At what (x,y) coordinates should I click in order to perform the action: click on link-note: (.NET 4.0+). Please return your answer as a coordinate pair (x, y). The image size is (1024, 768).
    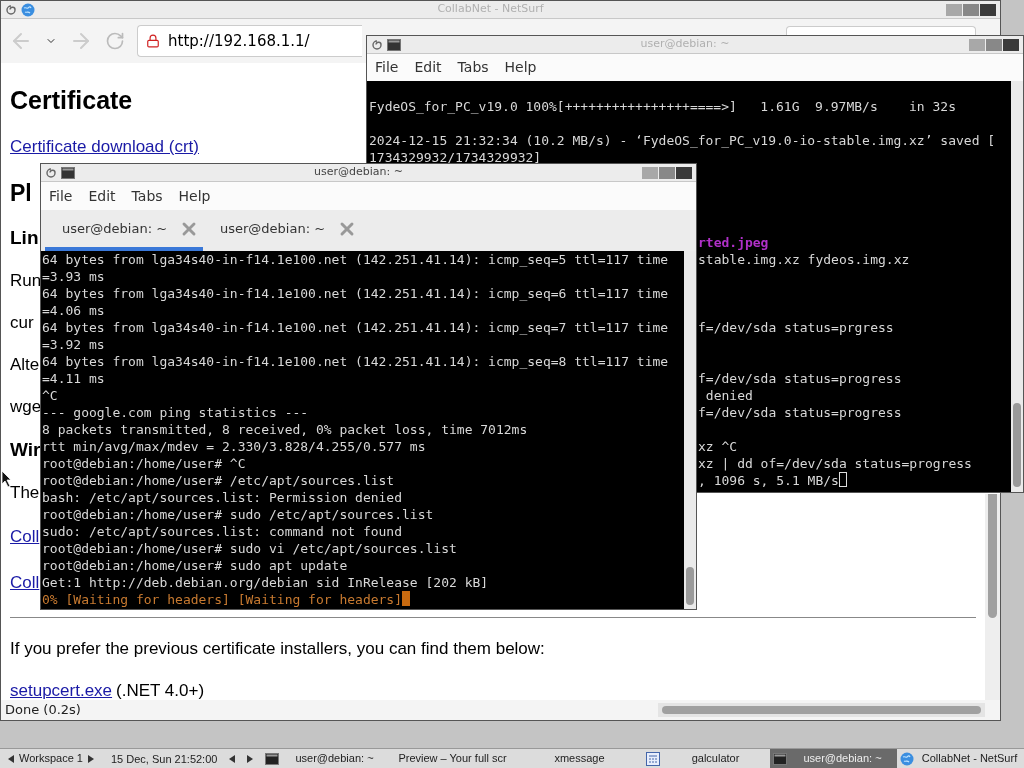
    Looking at the image, I should click on (160, 691).